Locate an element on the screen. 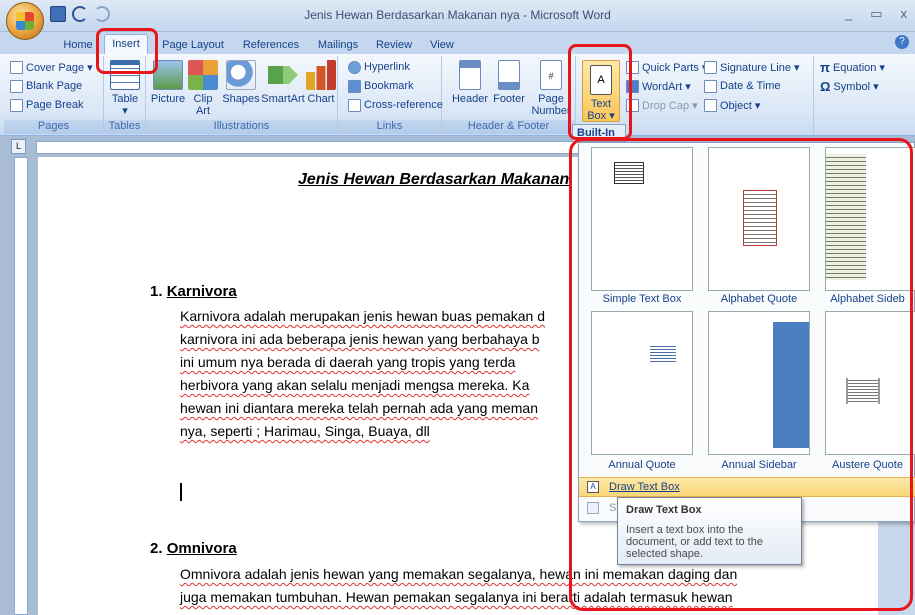 Image resolution: width=915 pixels, height=615 pixels. footer-button: Footer is located at coordinates (509, 82).